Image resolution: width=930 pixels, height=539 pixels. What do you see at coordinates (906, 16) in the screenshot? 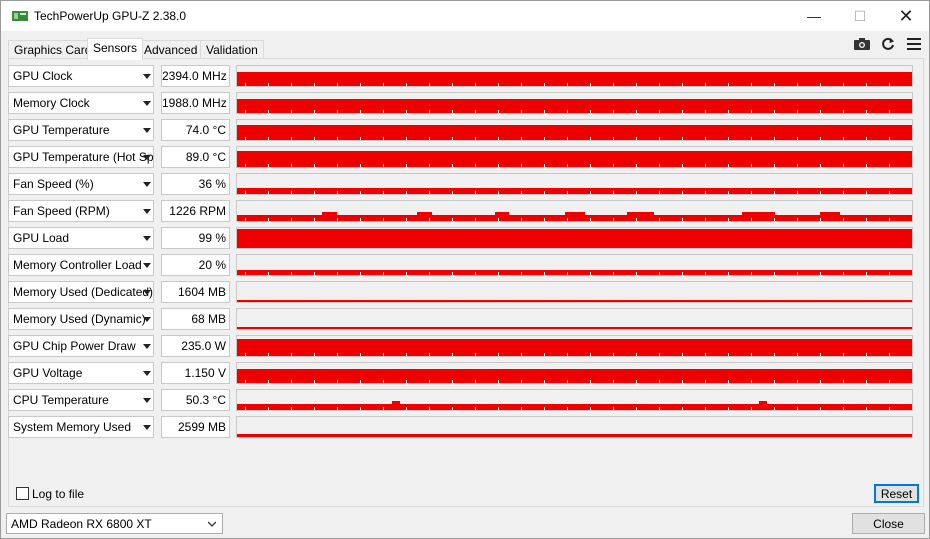
I see `close-window-button: ✕` at bounding box center [906, 16].